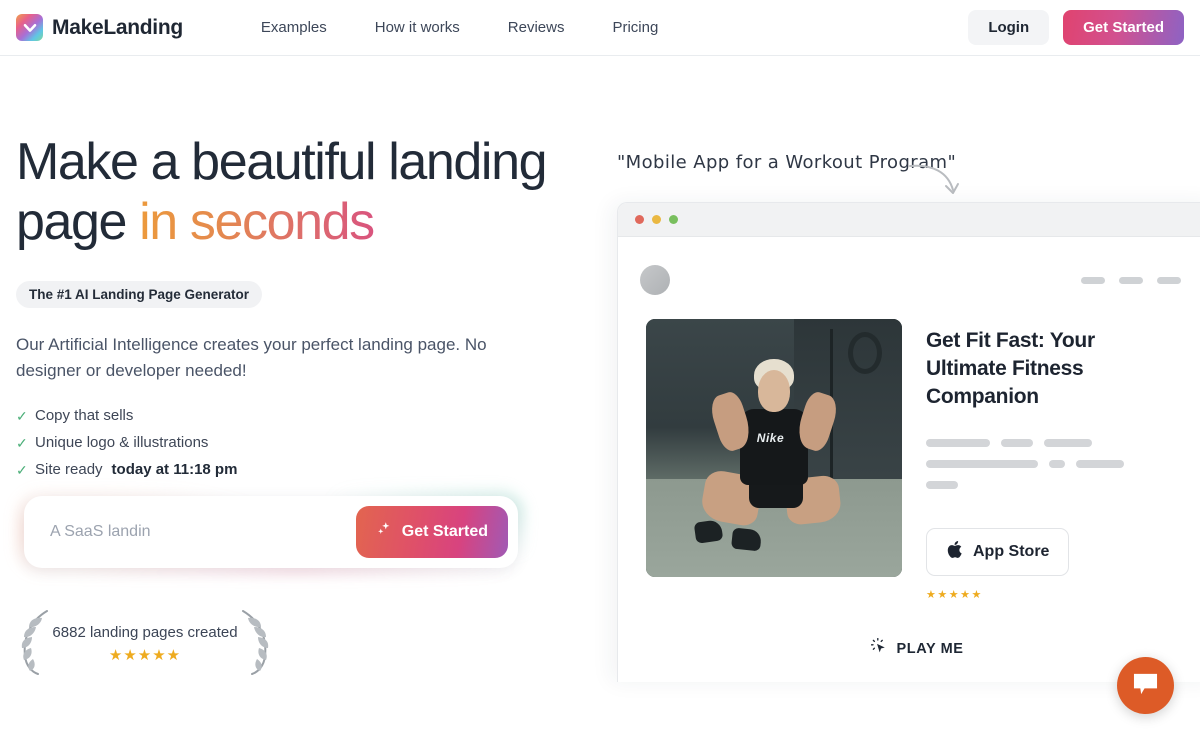 This screenshot has height=737, width=1200. What do you see at coordinates (145, 655) in the screenshot?
I see `rating-stars: ★★★★★` at bounding box center [145, 655].